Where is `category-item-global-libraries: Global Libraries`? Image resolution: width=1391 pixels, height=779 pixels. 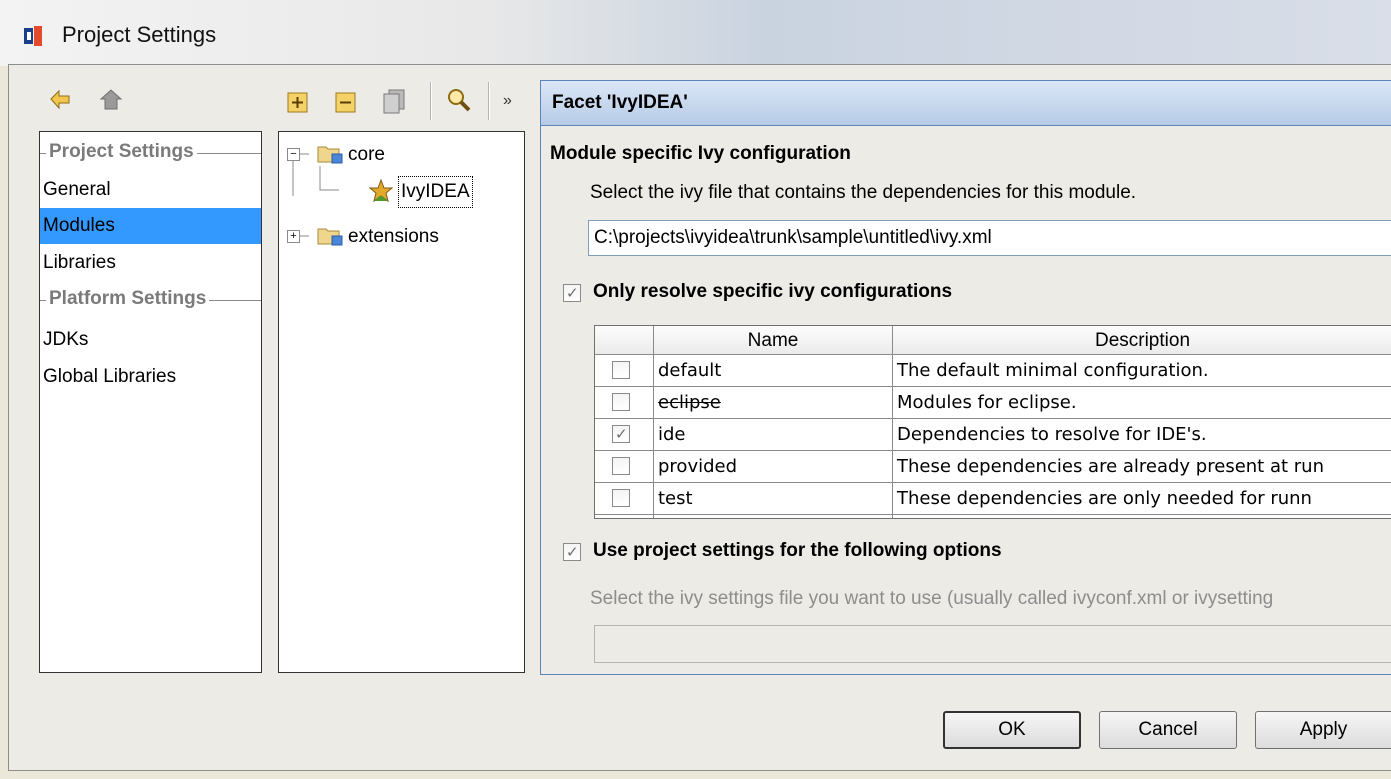 category-item-global-libraries: Global Libraries is located at coordinates (150, 377).